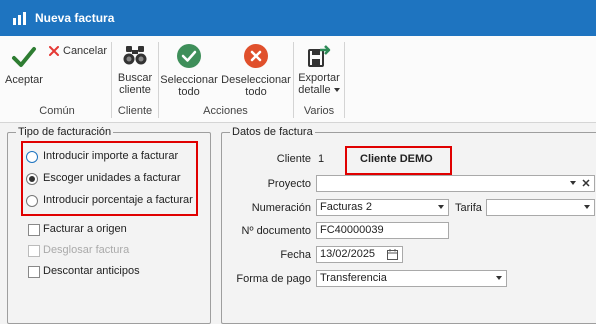 Image resolution: width=596 pixels, height=324 pixels. What do you see at coordinates (293, 159) in the screenshot?
I see `client-label: Cliente` at bounding box center [293, 159].